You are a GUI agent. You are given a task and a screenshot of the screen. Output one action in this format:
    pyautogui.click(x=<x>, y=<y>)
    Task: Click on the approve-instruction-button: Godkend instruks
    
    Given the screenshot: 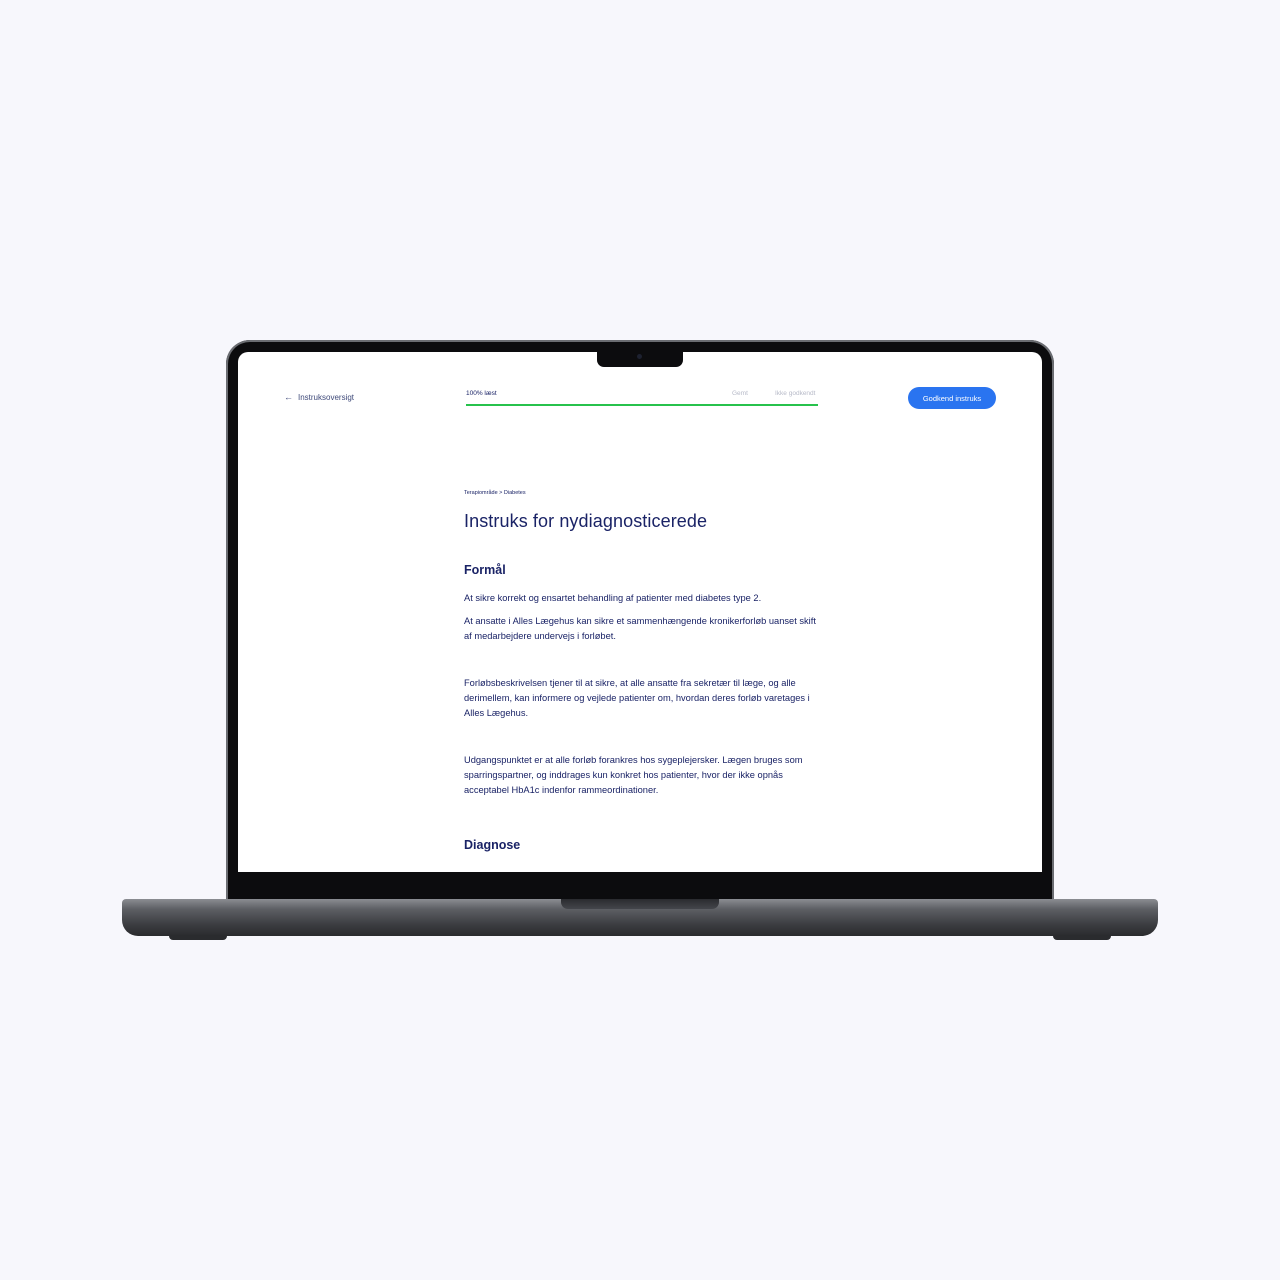 What is the action you would take?
    pyautogui.click(x=952, y=398)
    